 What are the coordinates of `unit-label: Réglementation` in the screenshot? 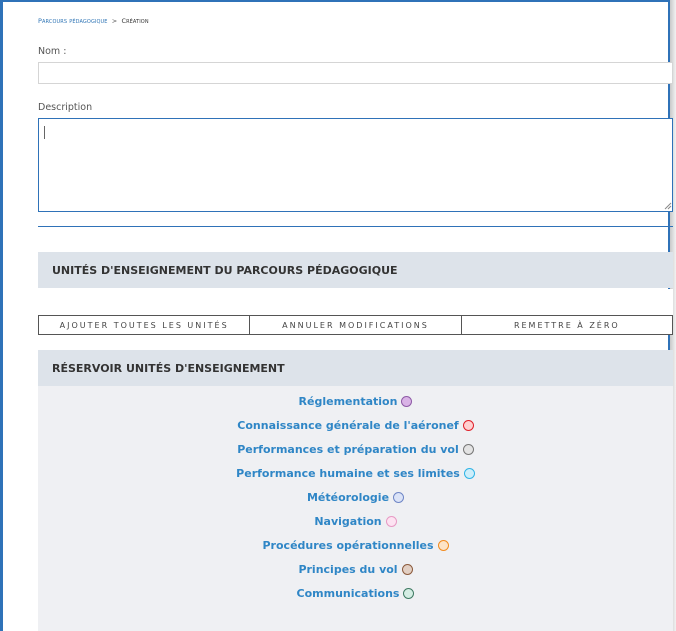 It's located at (348, 401).